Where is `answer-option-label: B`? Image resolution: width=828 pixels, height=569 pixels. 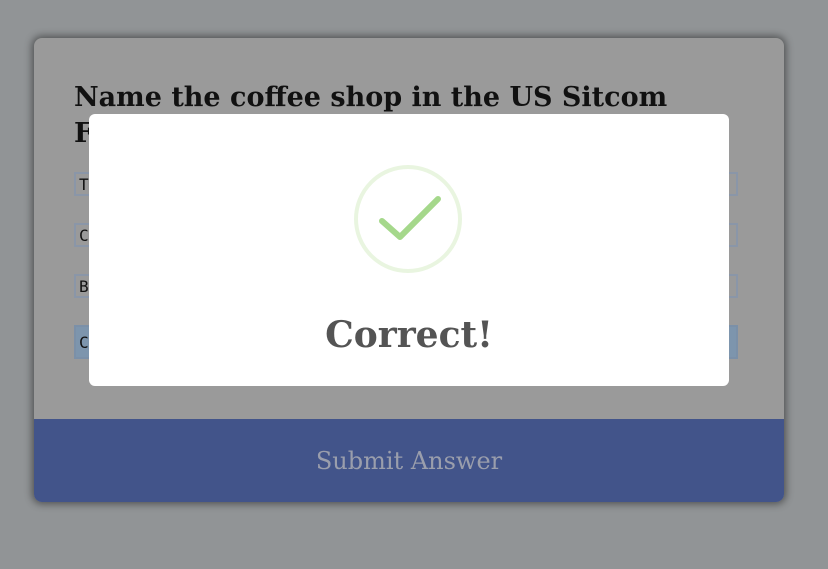 answer-option-label: B is located at coordinates (84, 286).